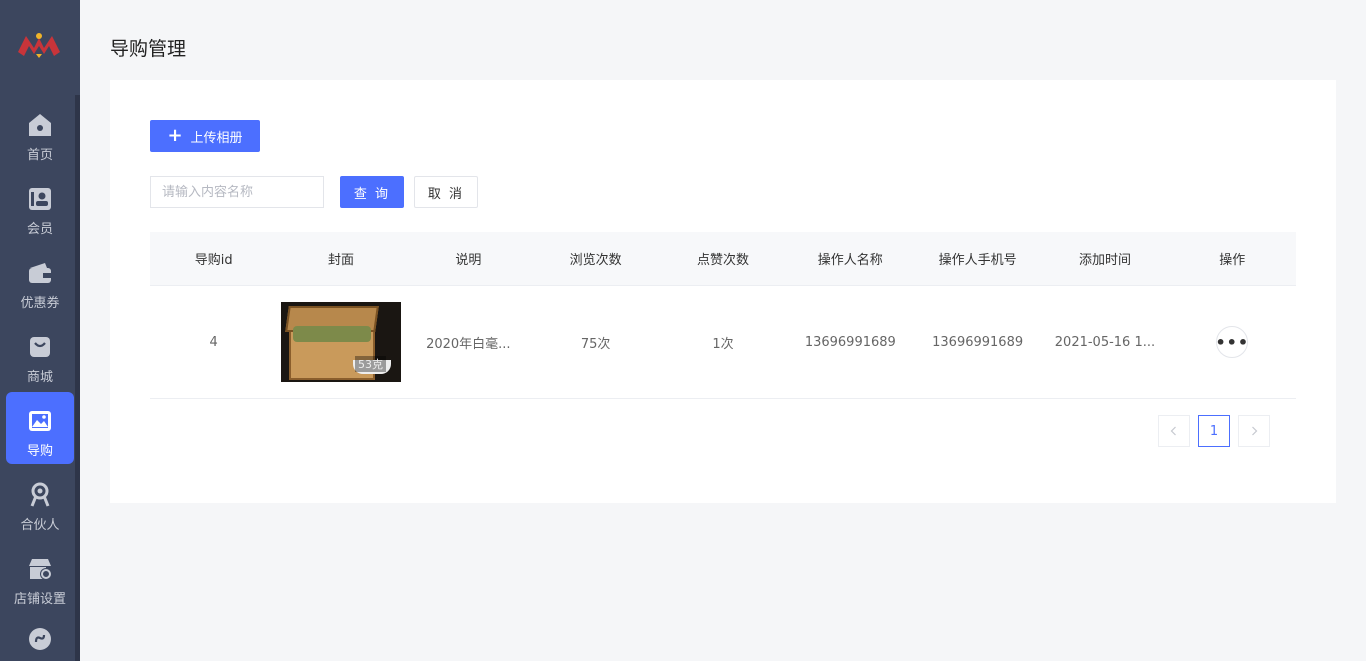 Image resolution: width=1366 pixels, height=661 pixels. What do you see at coordinates (39, 155) in the screenshot?
I see `sidebar-item-label: 首页` at bounding box center [39, 155].